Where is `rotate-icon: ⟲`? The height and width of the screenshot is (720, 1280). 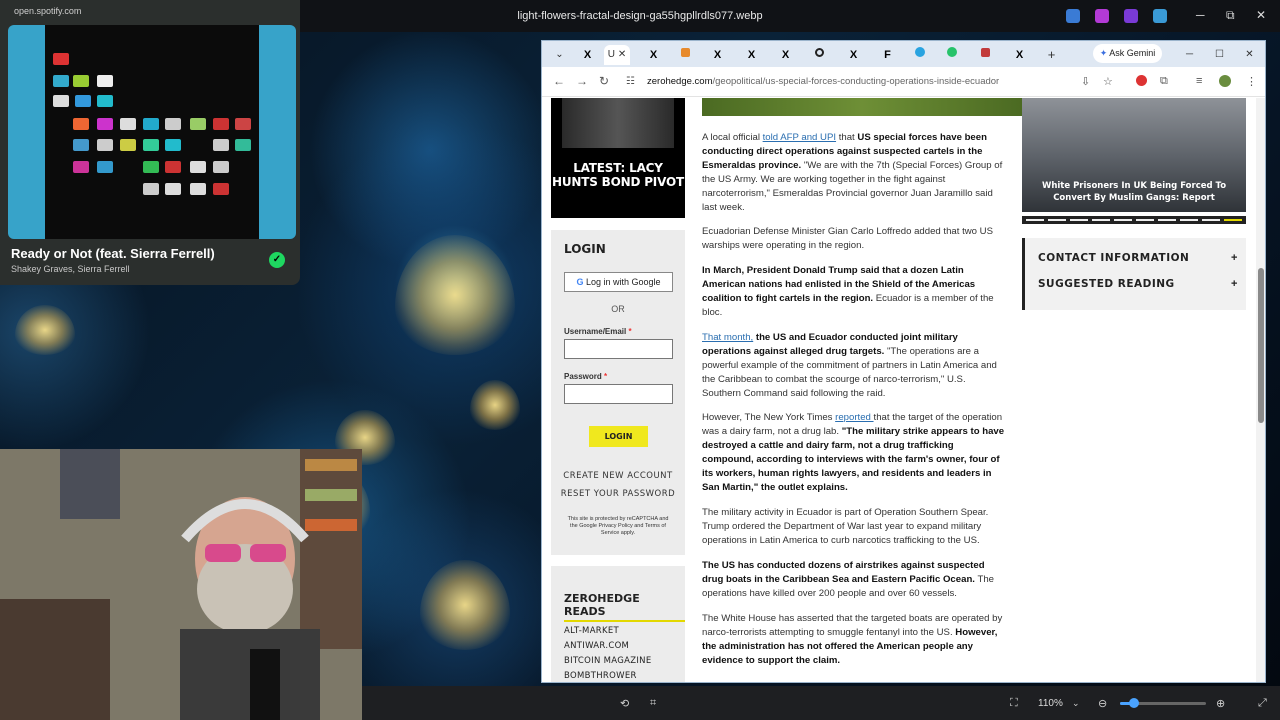
rotate-icon: ⟲ is located at coordinates (624, 703).